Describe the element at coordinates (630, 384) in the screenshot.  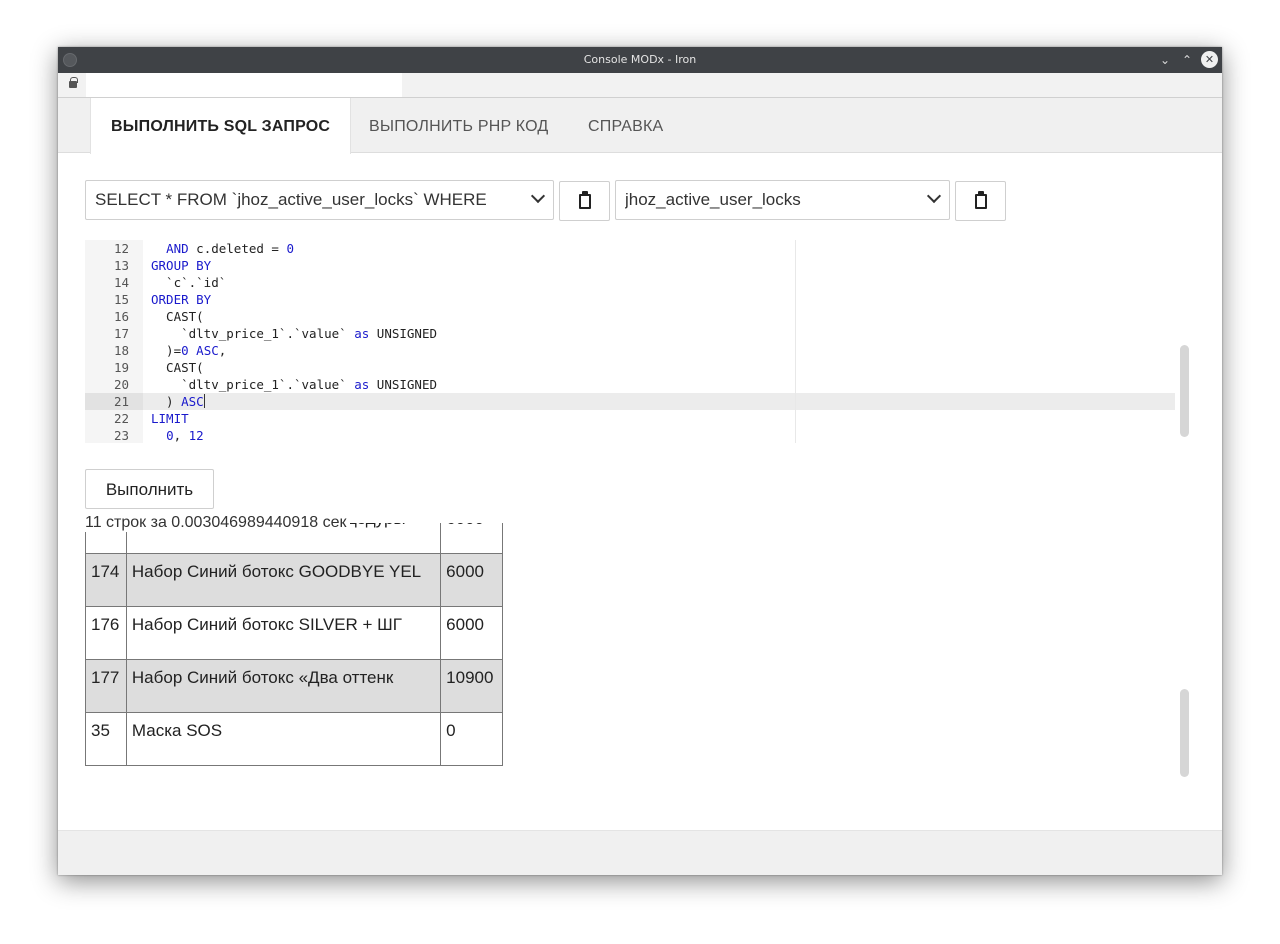
I see `code-line: 20 `dltv_price_1`.`value` as UNSIGNED` at that location.